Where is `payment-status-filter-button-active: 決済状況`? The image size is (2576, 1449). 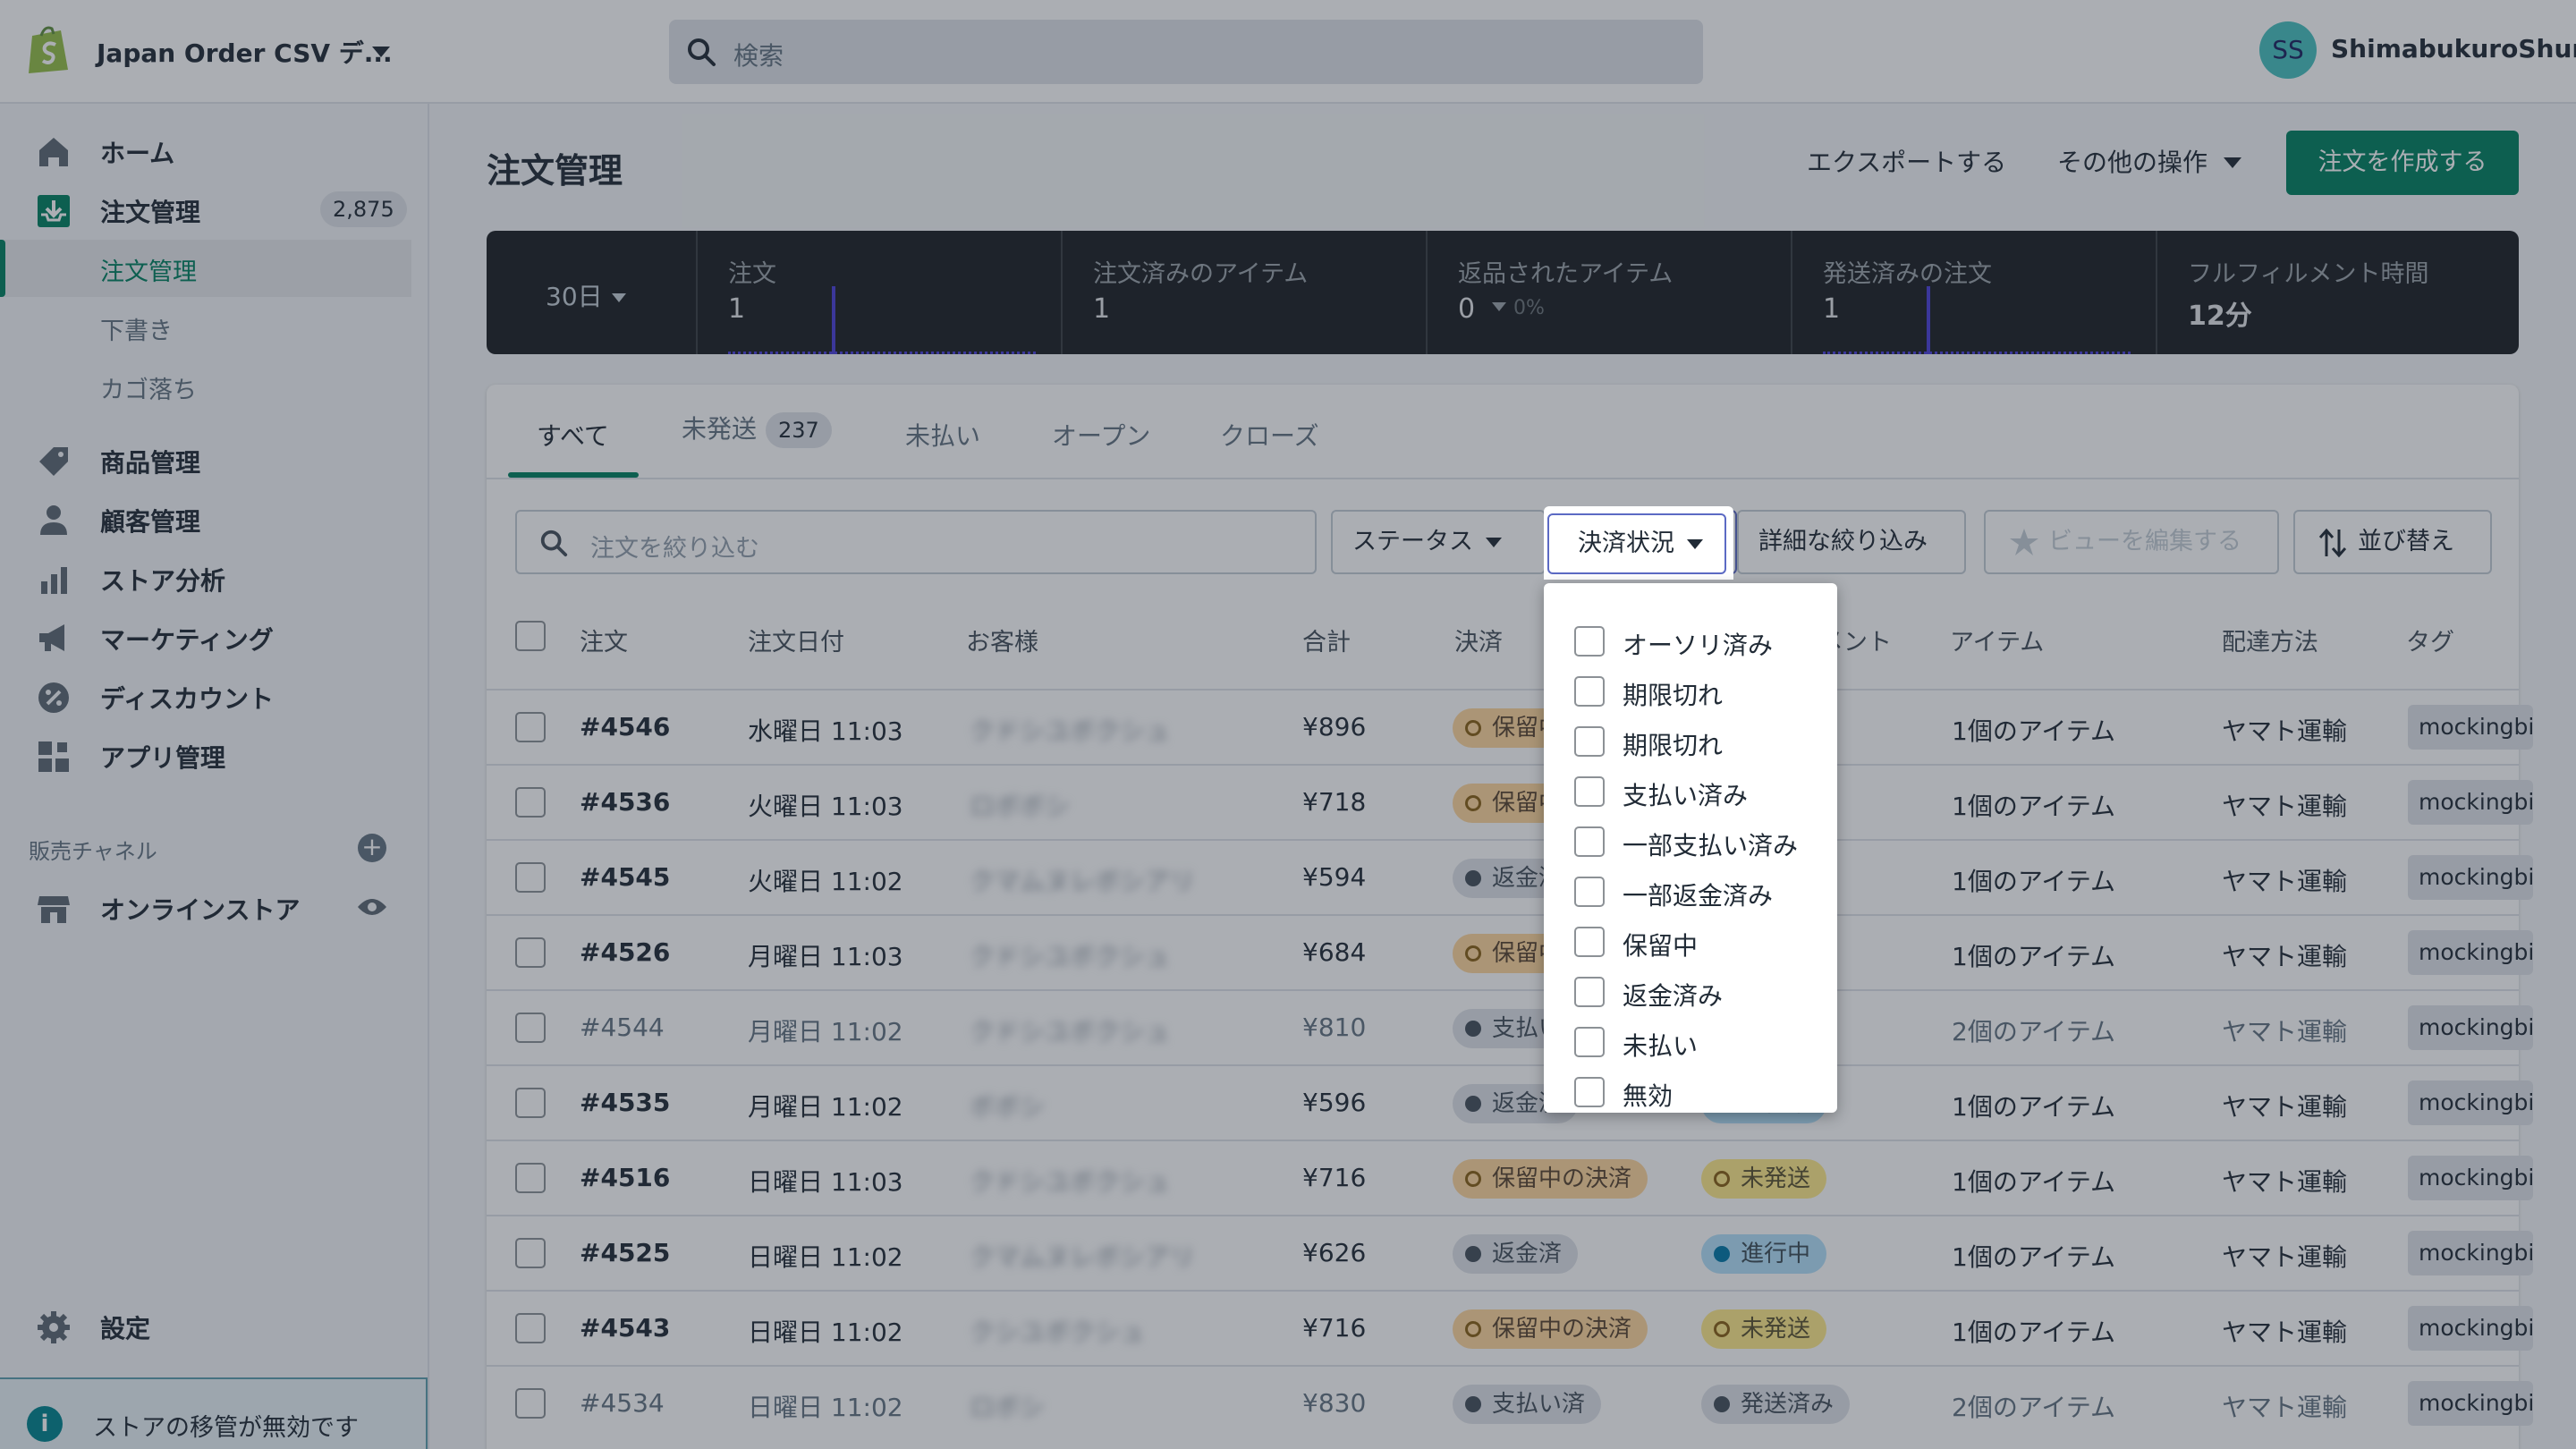 payment-status-filter-button-active: 決済状況 is located at coordinates (1638, 543).